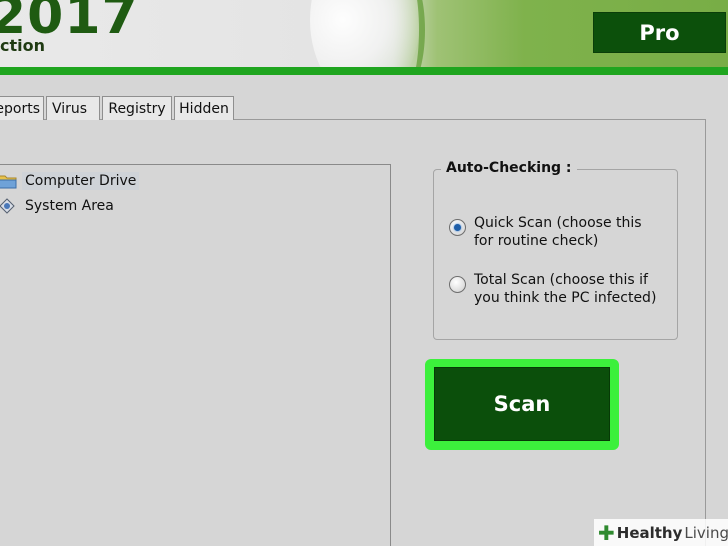  Describe the element at coordinates (457, 284) in the screenshot. I see `total-scan-radio` at that location.